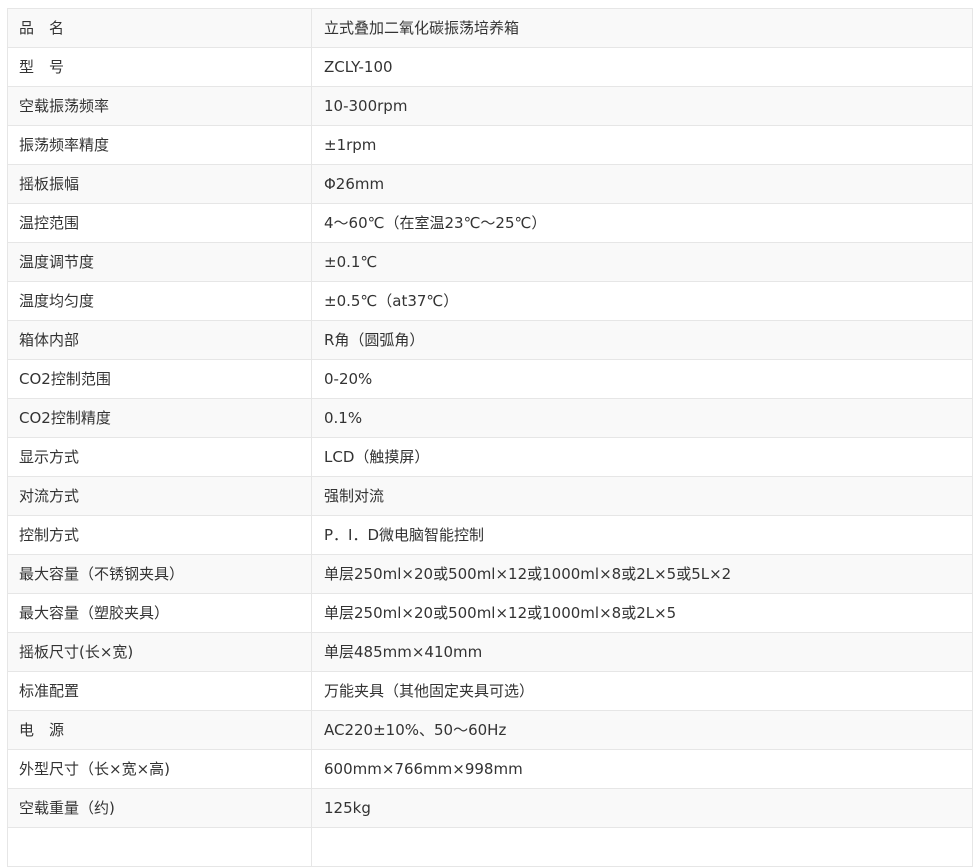 The height and width of the screenshot is (867, 975). What do you see at coordinates (159, 301) in the screenshot?
I see `spec-key: 温度均匀度` at bounding box center [159, 301].